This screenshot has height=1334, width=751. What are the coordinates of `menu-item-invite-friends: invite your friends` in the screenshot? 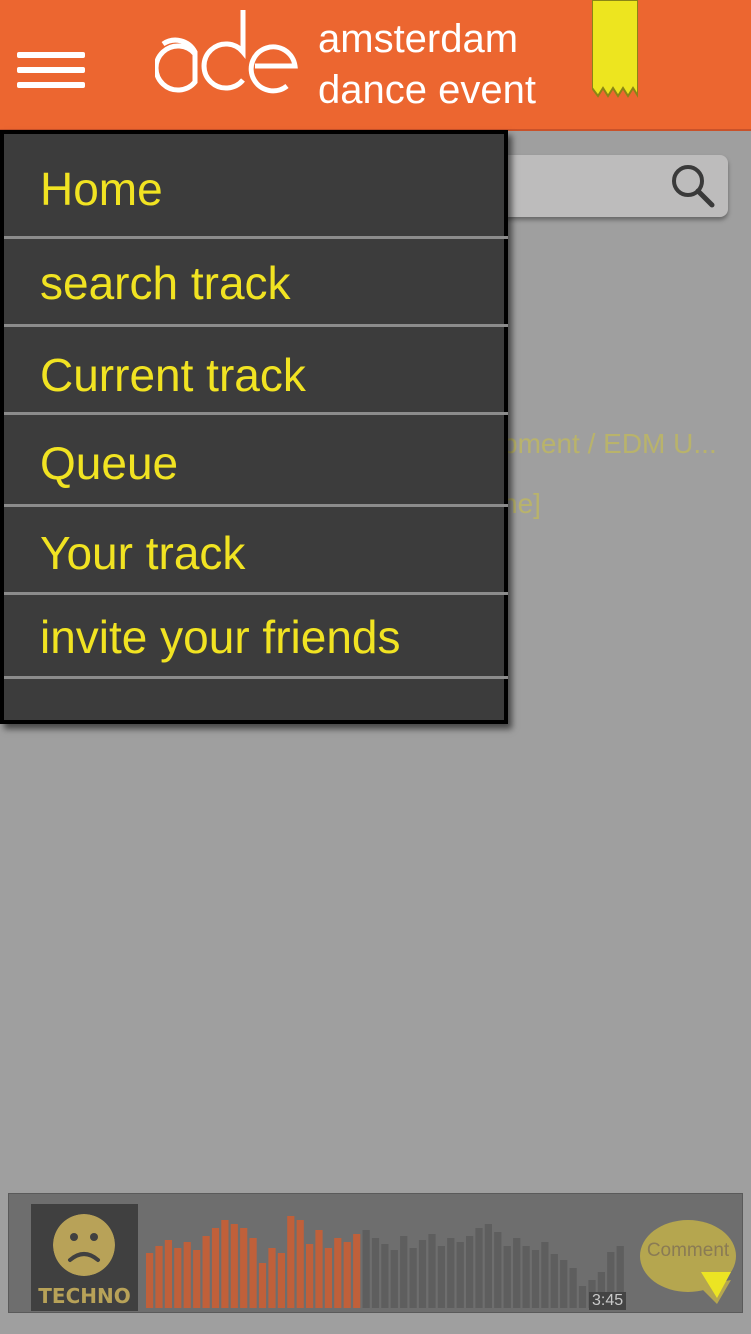 It's located at (256, 637).